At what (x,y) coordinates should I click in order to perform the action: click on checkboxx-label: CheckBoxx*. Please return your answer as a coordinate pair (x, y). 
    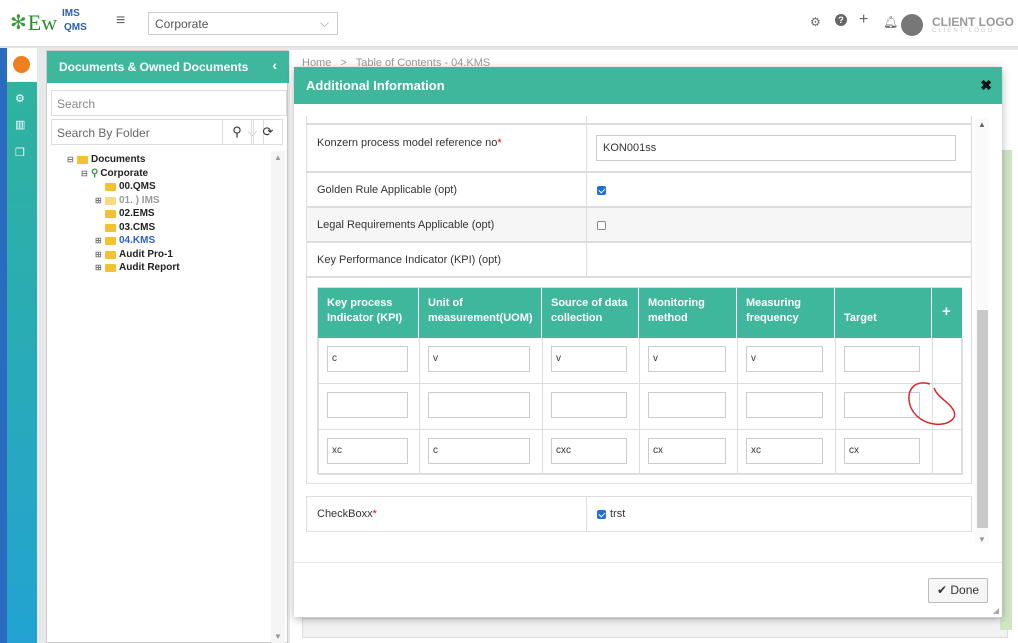
    Looking at the image, I should click on (347, 514).